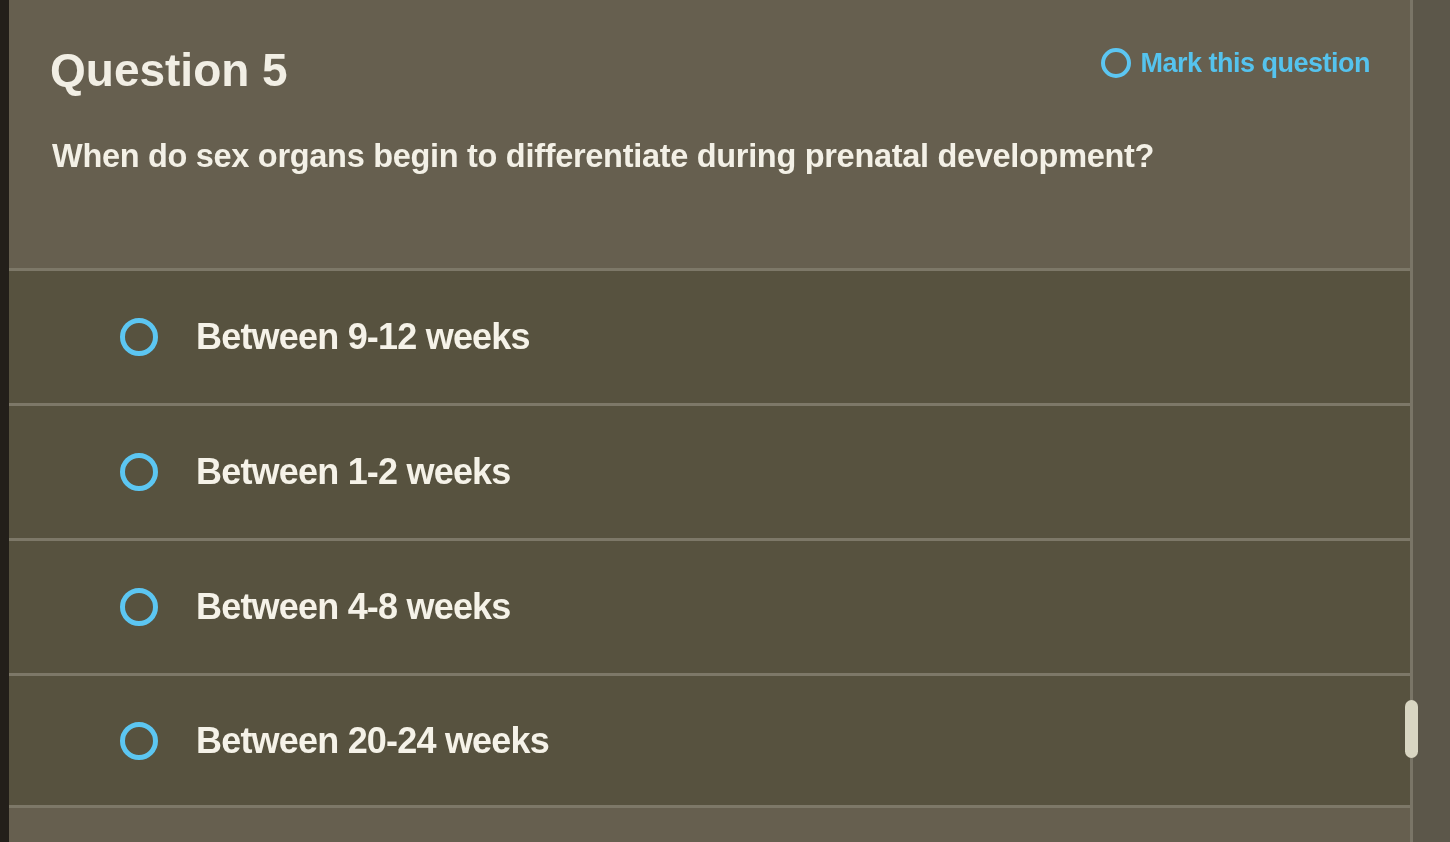 This screenshot has width=1450, height=842. What do you see at coordinates (353, 472) in the screenshot?
I see `option-label: Between 1-2 weeks` at bounding box center [353, 472].